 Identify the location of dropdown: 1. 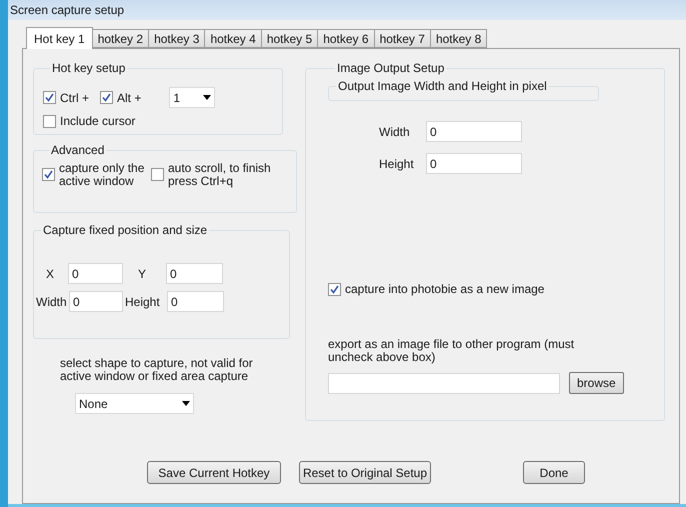
(192, 97).